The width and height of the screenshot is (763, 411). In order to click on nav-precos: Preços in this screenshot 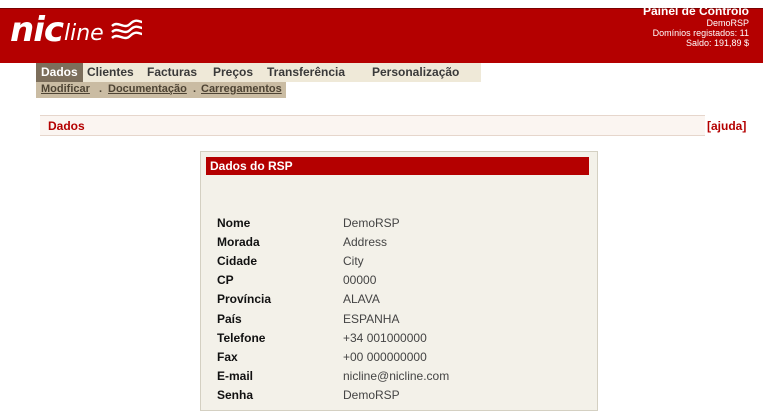, I will do `click(233, 72)`.